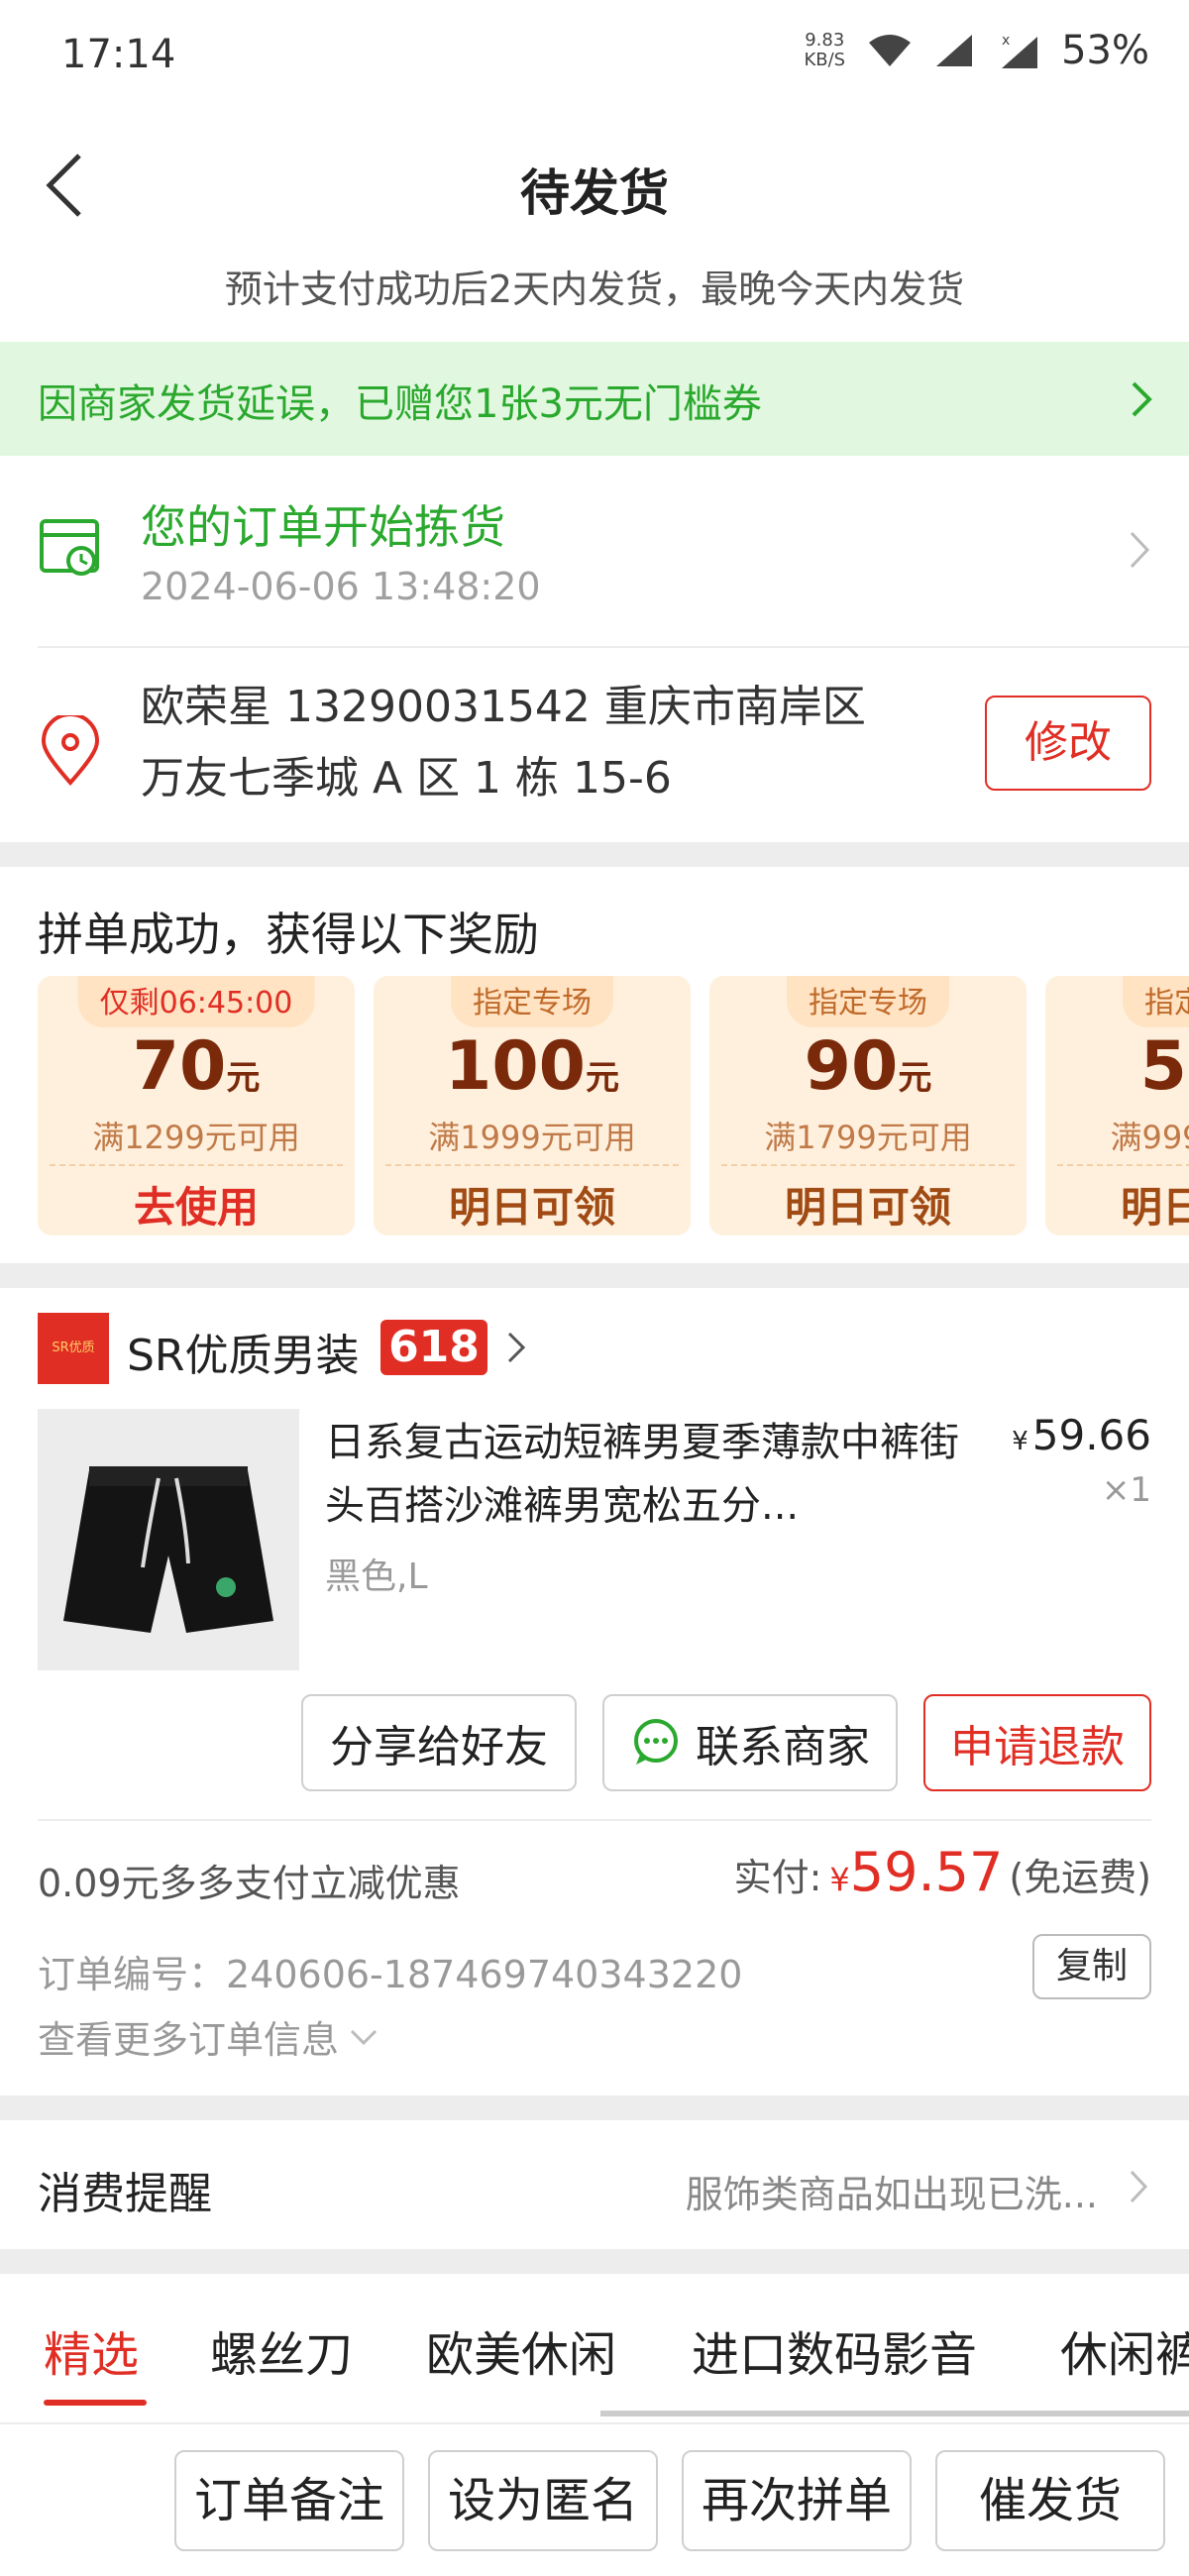 This screenshot has height=2576, width=1189. I want to click on coupon-card: 仅剩06:45:00 70元 满1299元可用 去使用, so click(196, 1105).